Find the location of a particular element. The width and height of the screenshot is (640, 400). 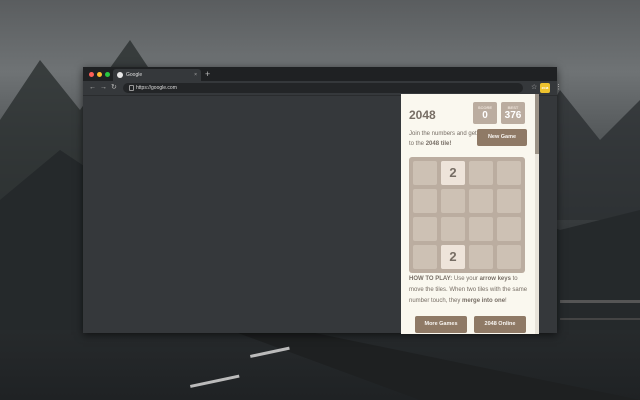

bookmark-star-icon: ☆ is located at coordinates (534, 88).